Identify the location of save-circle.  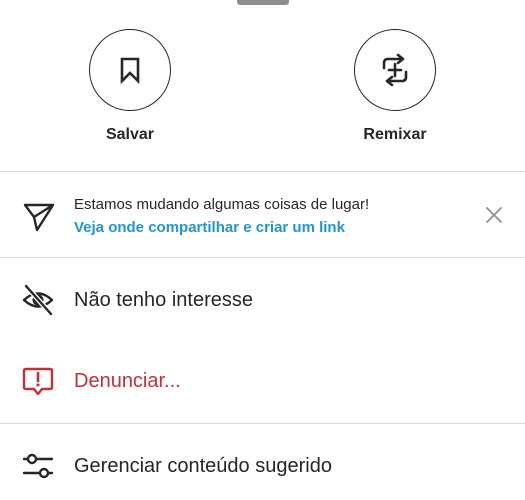
(130, 70).